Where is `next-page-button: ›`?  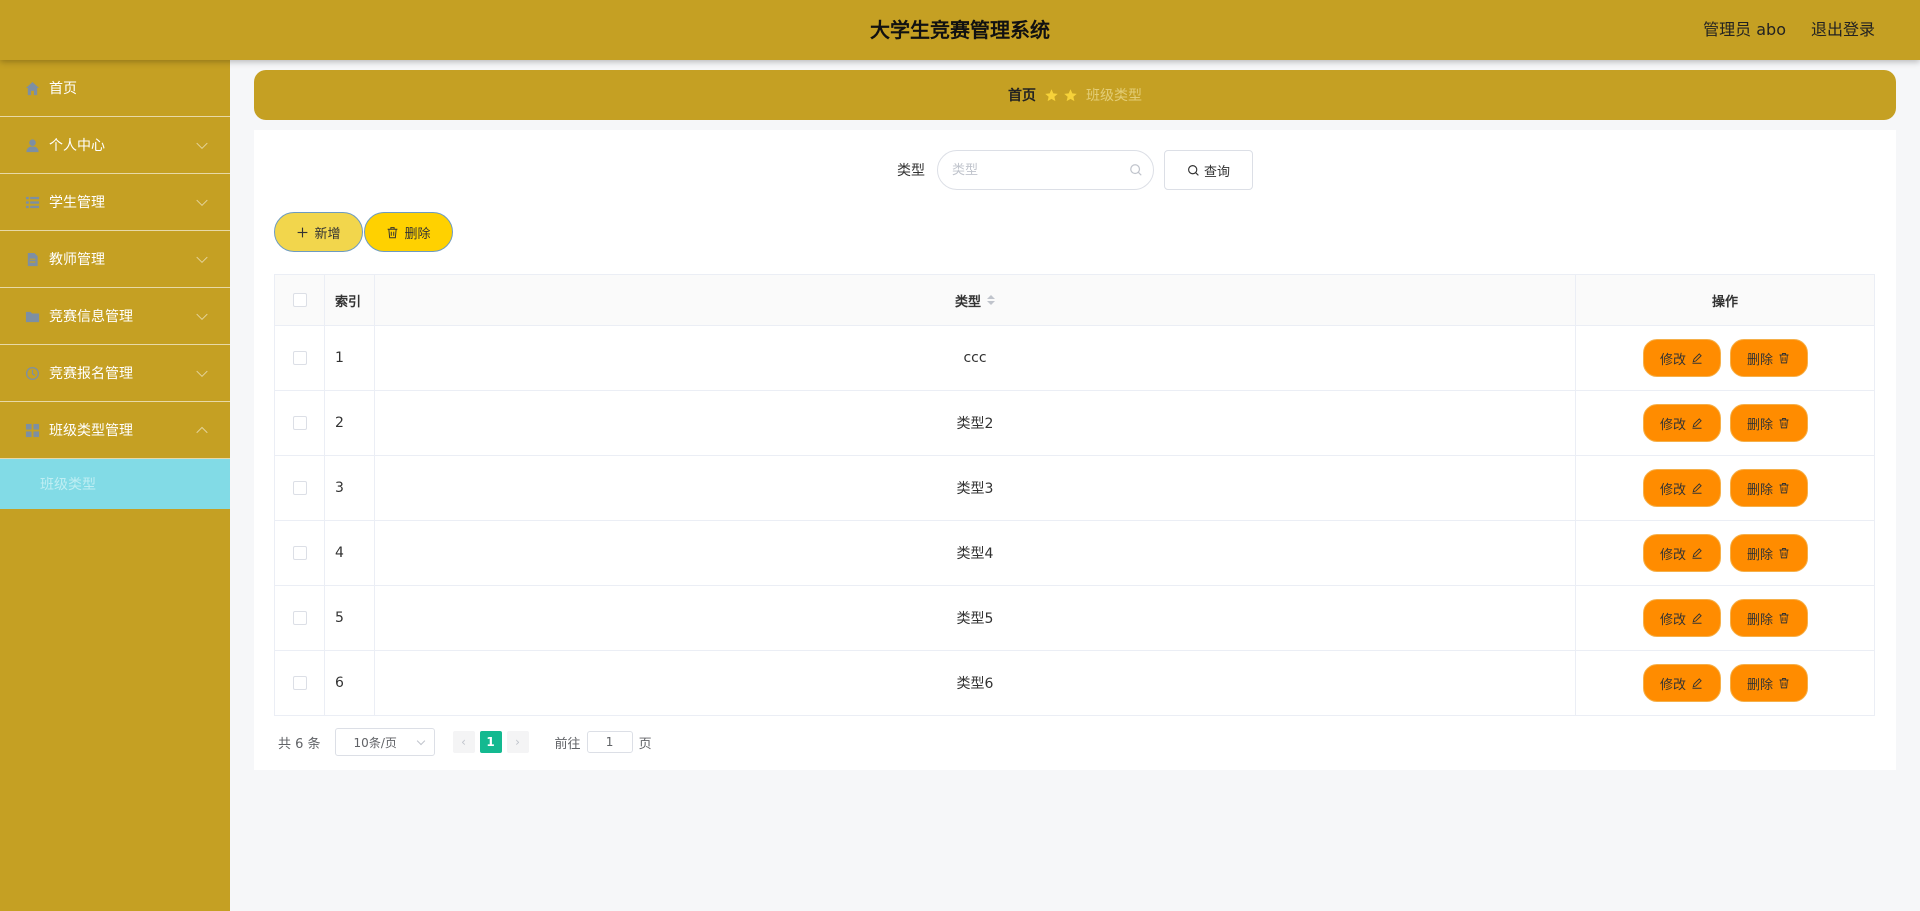 next-page-button: › is located at coordinates (517, 742).